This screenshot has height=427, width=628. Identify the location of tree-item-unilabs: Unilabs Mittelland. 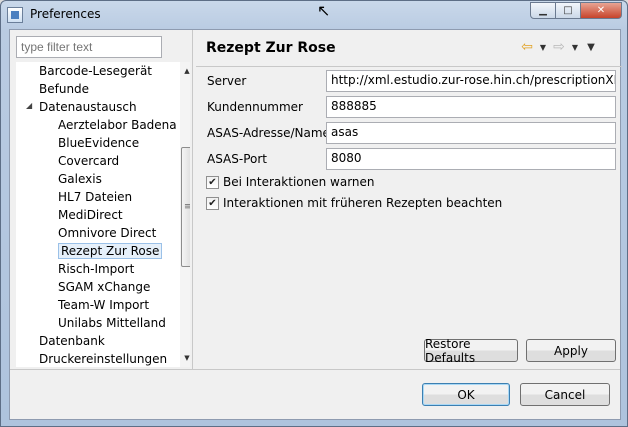
(112, 323).